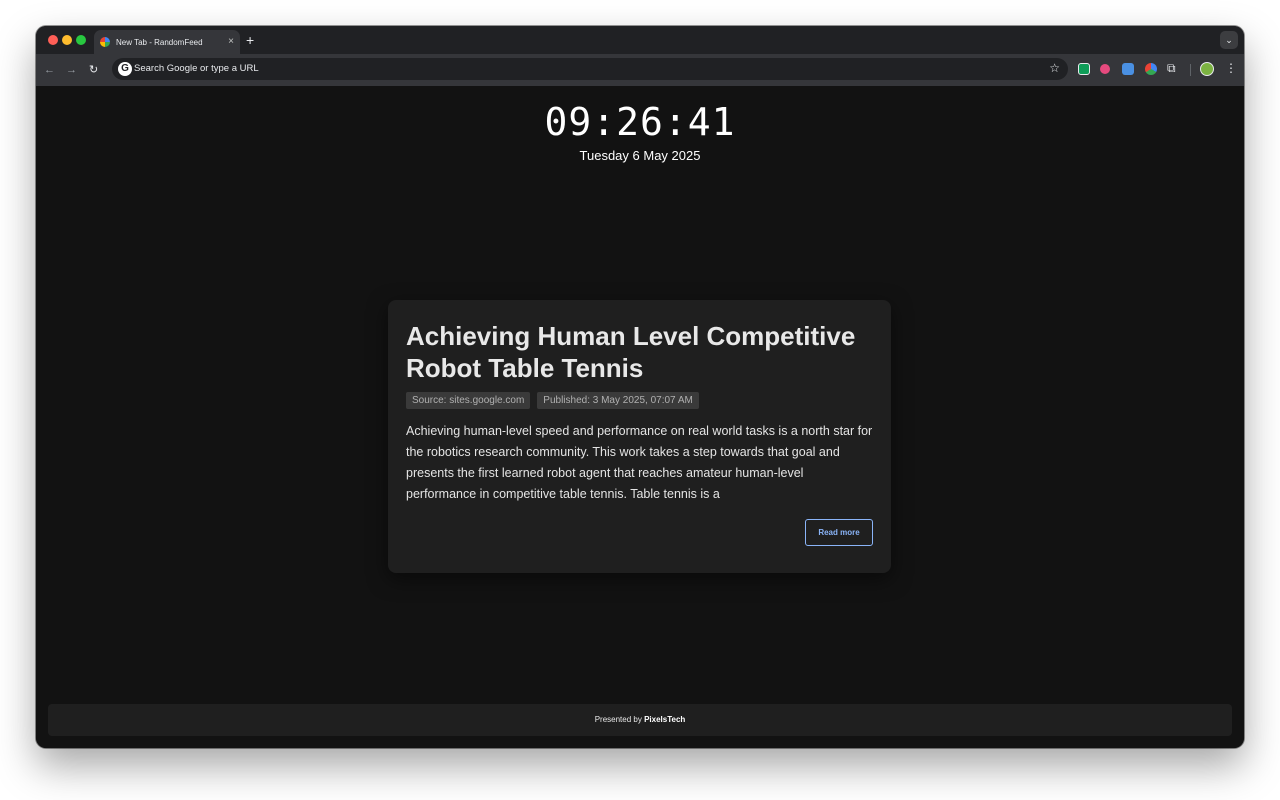 Image resolution: width=1280 pixels, height=800 pixels. What do you see at coordinates (640, 155) in the screenshot?
I see `date: Tuesday 6 May 2025` at bounding box center [640, 155].